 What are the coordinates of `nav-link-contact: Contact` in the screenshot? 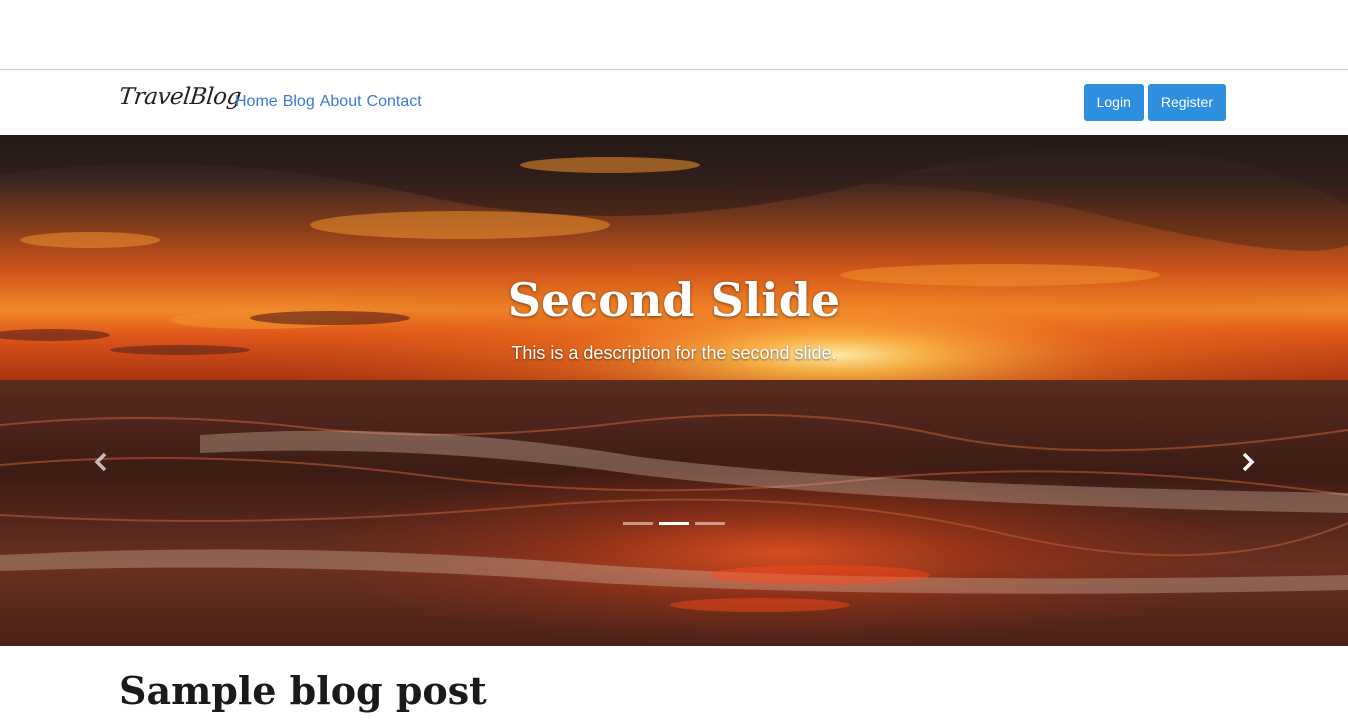 It's located at (394, 102).